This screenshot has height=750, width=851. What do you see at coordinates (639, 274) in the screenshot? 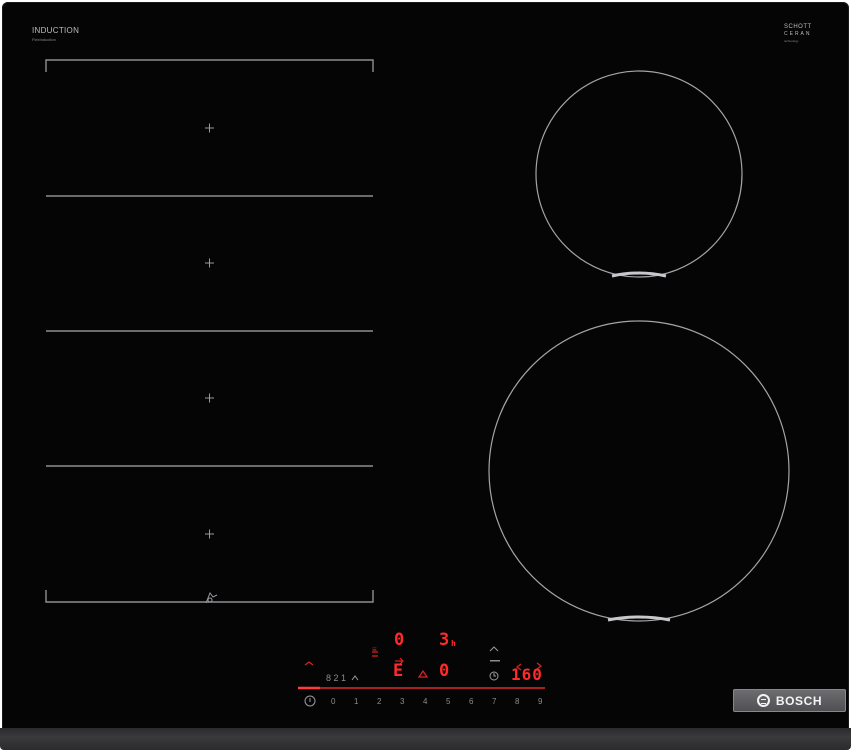
I see `small-zone-indicator` at bounding box center [639, 274].